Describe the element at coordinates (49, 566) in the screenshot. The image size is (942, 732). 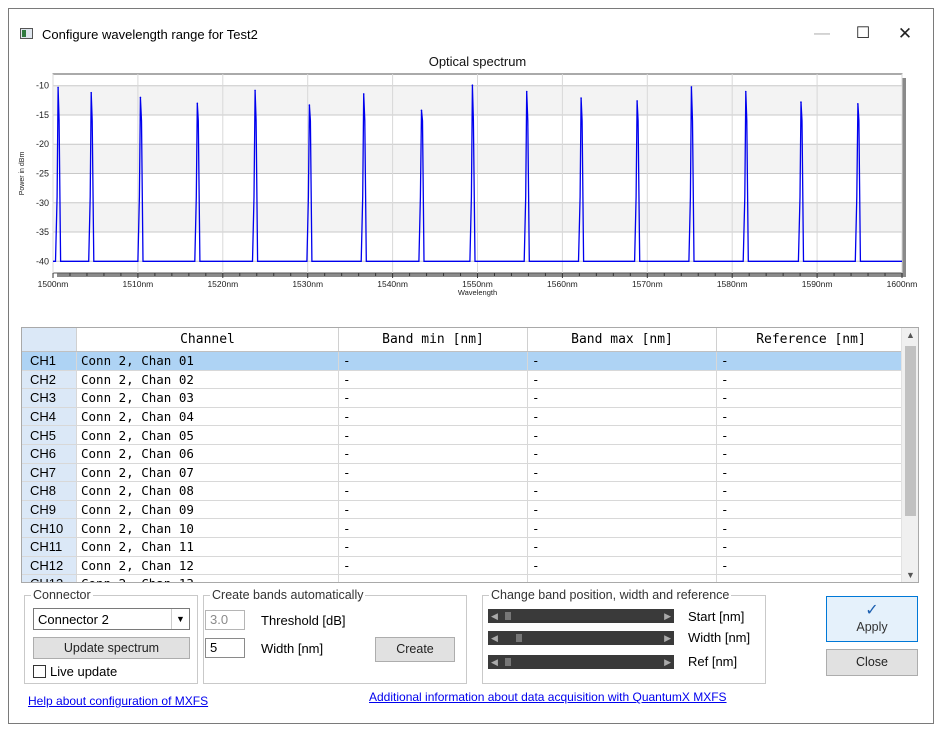
I see `row-header: CH12` at that location.